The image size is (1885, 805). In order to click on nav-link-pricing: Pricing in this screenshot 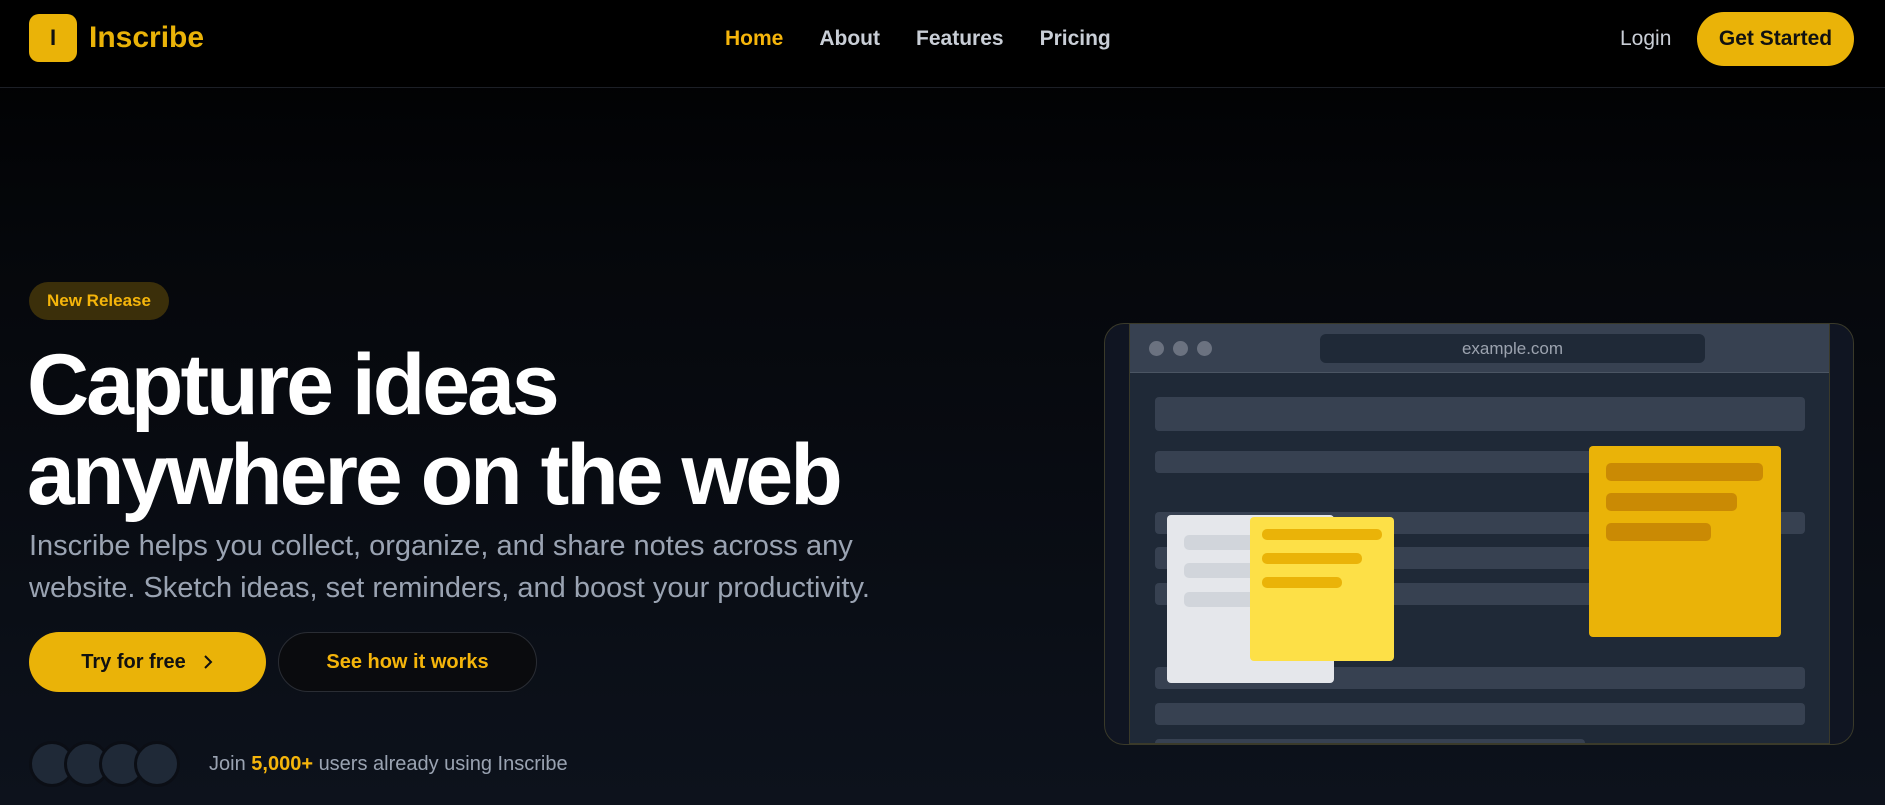, I will do `click(1075, 39)`.